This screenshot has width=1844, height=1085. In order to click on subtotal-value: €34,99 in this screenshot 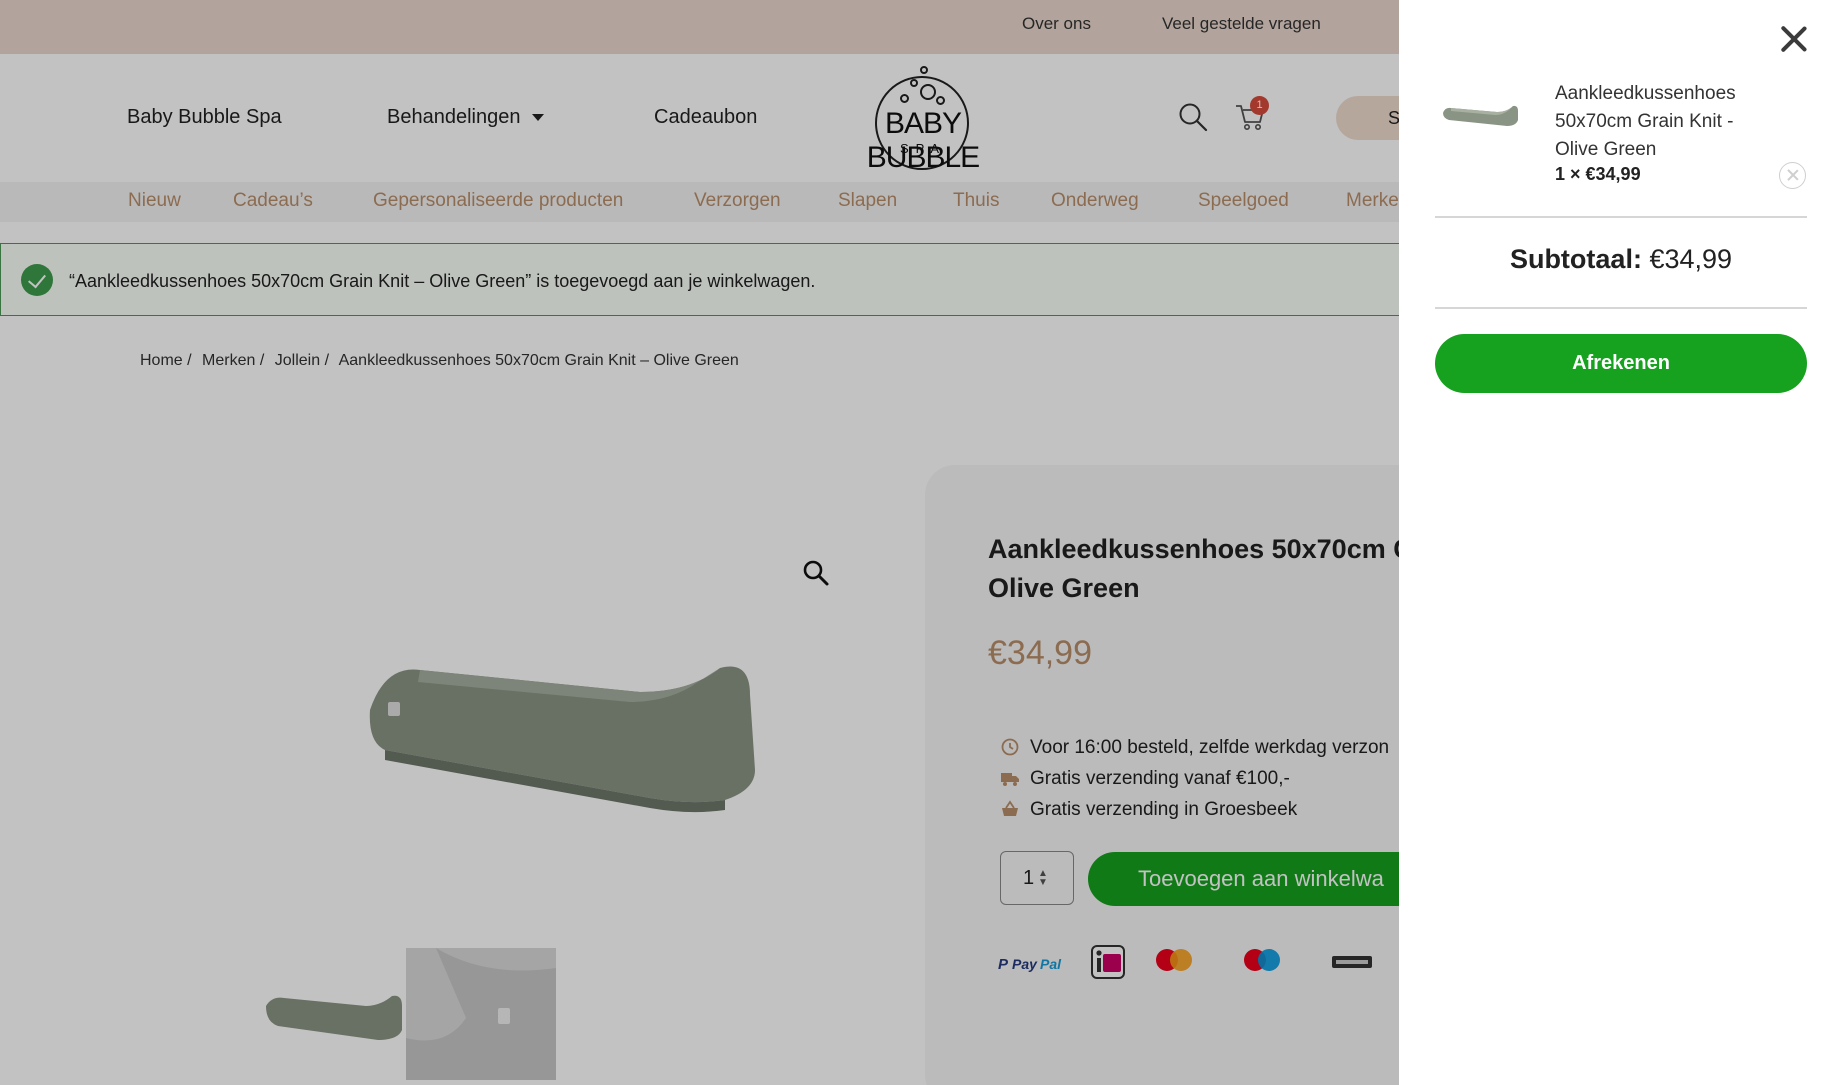, I will do `click(1691, 259)`.